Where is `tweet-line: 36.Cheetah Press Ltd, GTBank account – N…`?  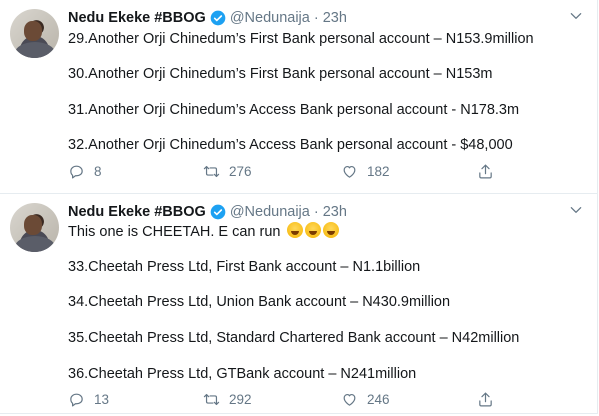 tweet-line: 36.Cheetah Press Ltd, GTBank account – N… is located at coordinates (242, 374).